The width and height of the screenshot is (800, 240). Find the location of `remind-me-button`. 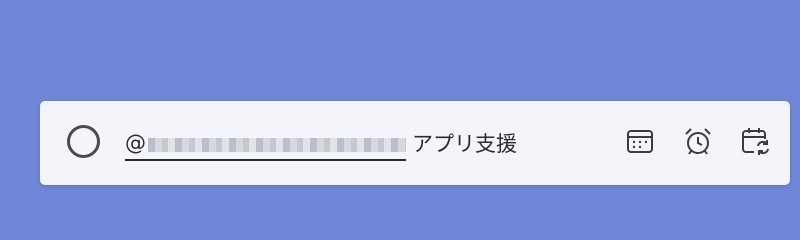

remind-me-button is located at coordinates (698, 143).